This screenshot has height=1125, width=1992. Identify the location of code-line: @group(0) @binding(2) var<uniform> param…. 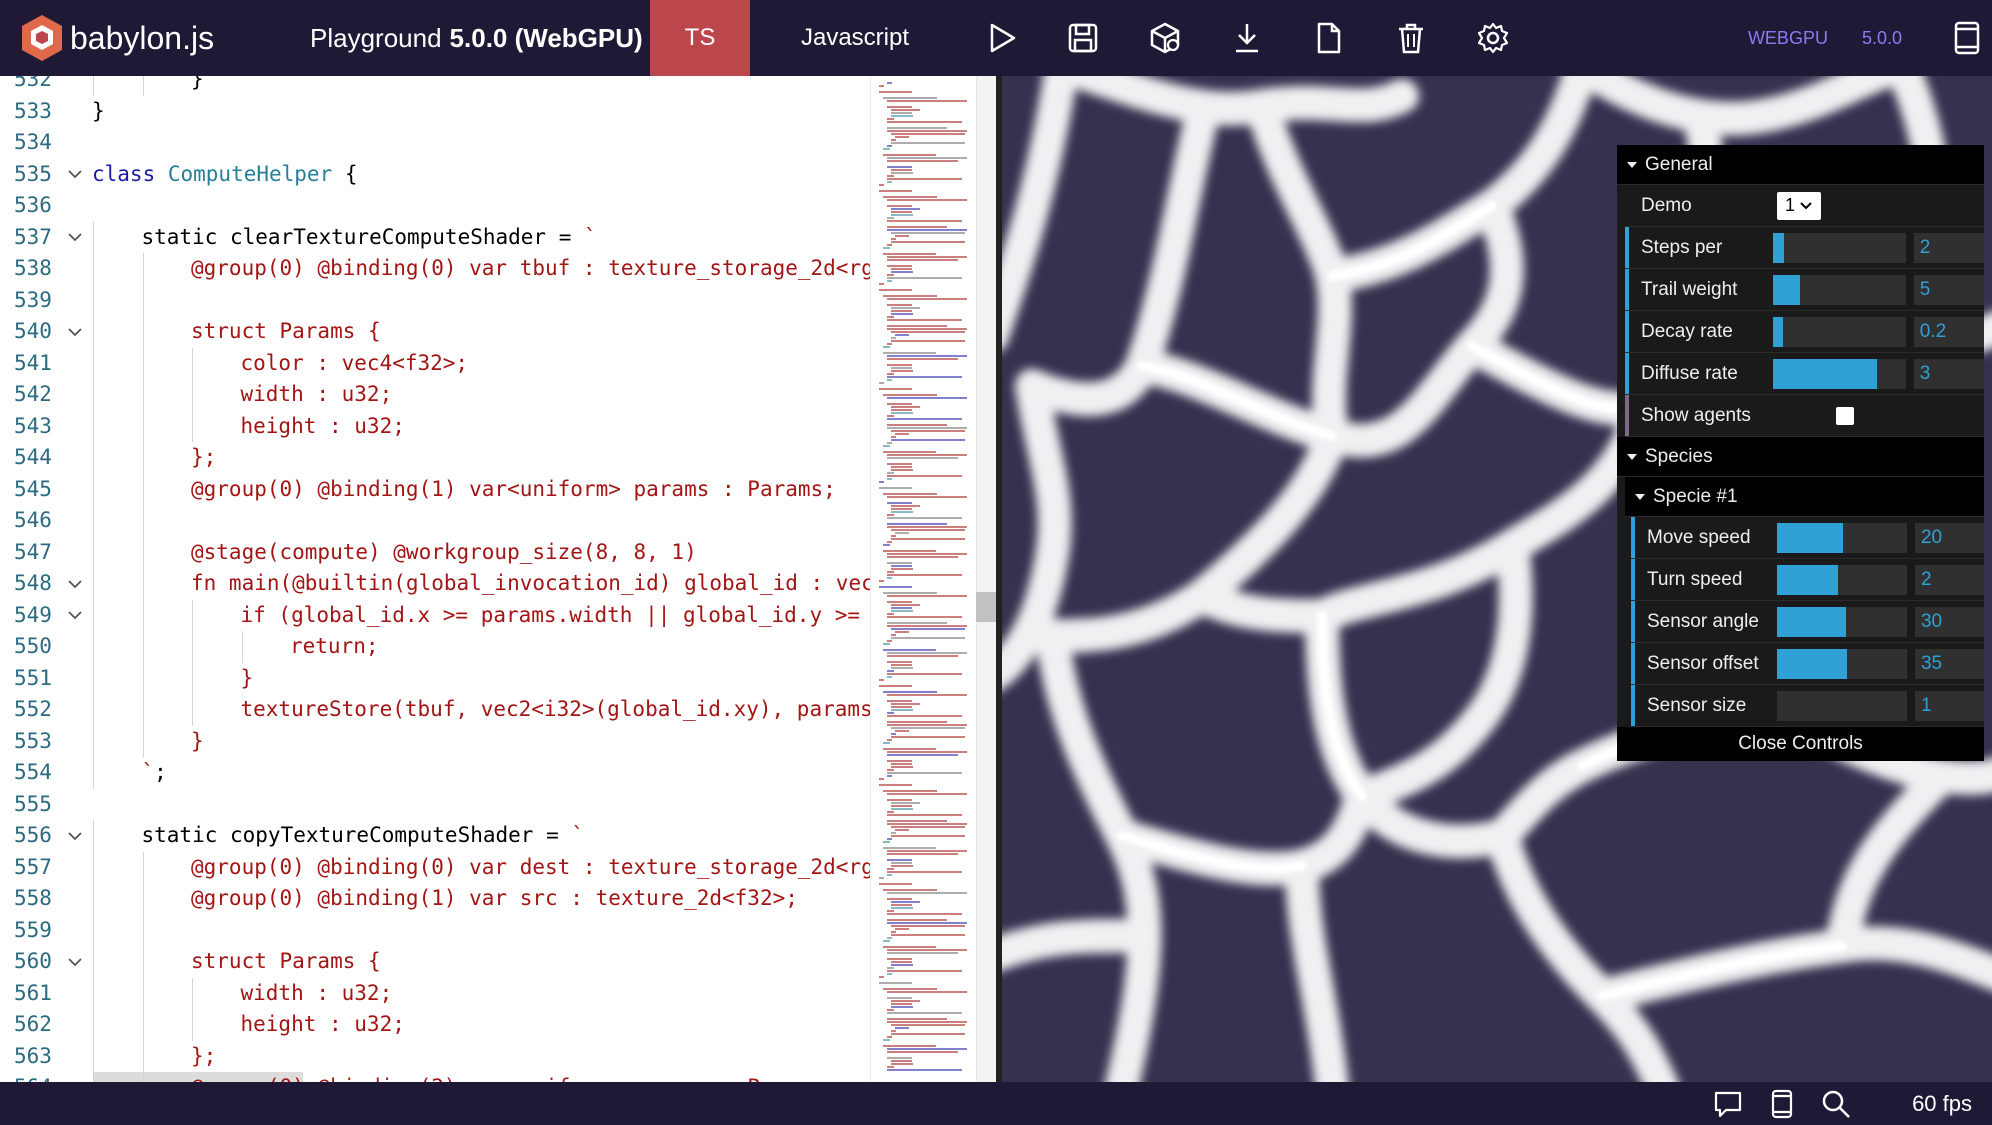
(513, 1077).